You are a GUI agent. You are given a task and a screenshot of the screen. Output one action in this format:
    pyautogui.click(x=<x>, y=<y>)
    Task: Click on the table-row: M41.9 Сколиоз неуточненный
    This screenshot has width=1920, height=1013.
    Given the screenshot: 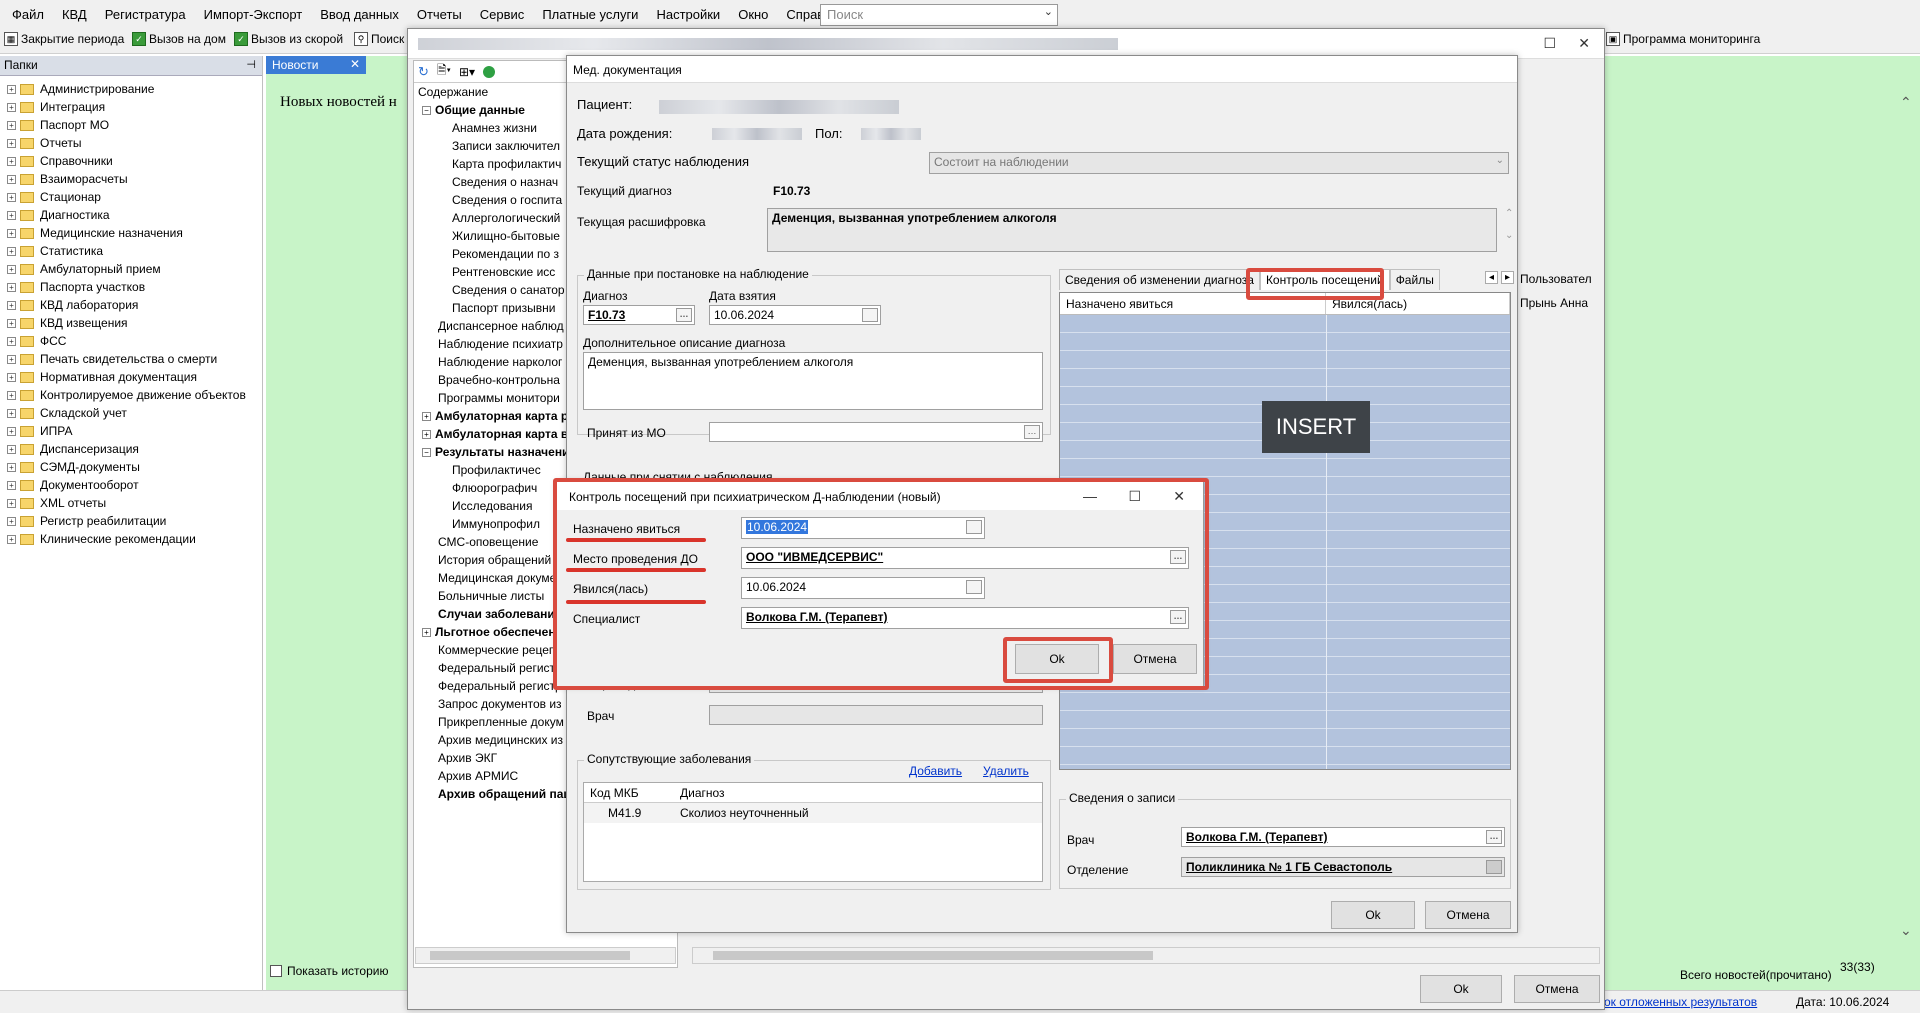 What is the action you would take?
    pyautogui.click(x=813, y=813)
    